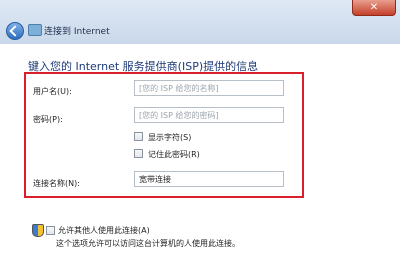  Describe the element at coordinates (138, 136) in the screenshot. I see `show-characters-checkbox` at that location.